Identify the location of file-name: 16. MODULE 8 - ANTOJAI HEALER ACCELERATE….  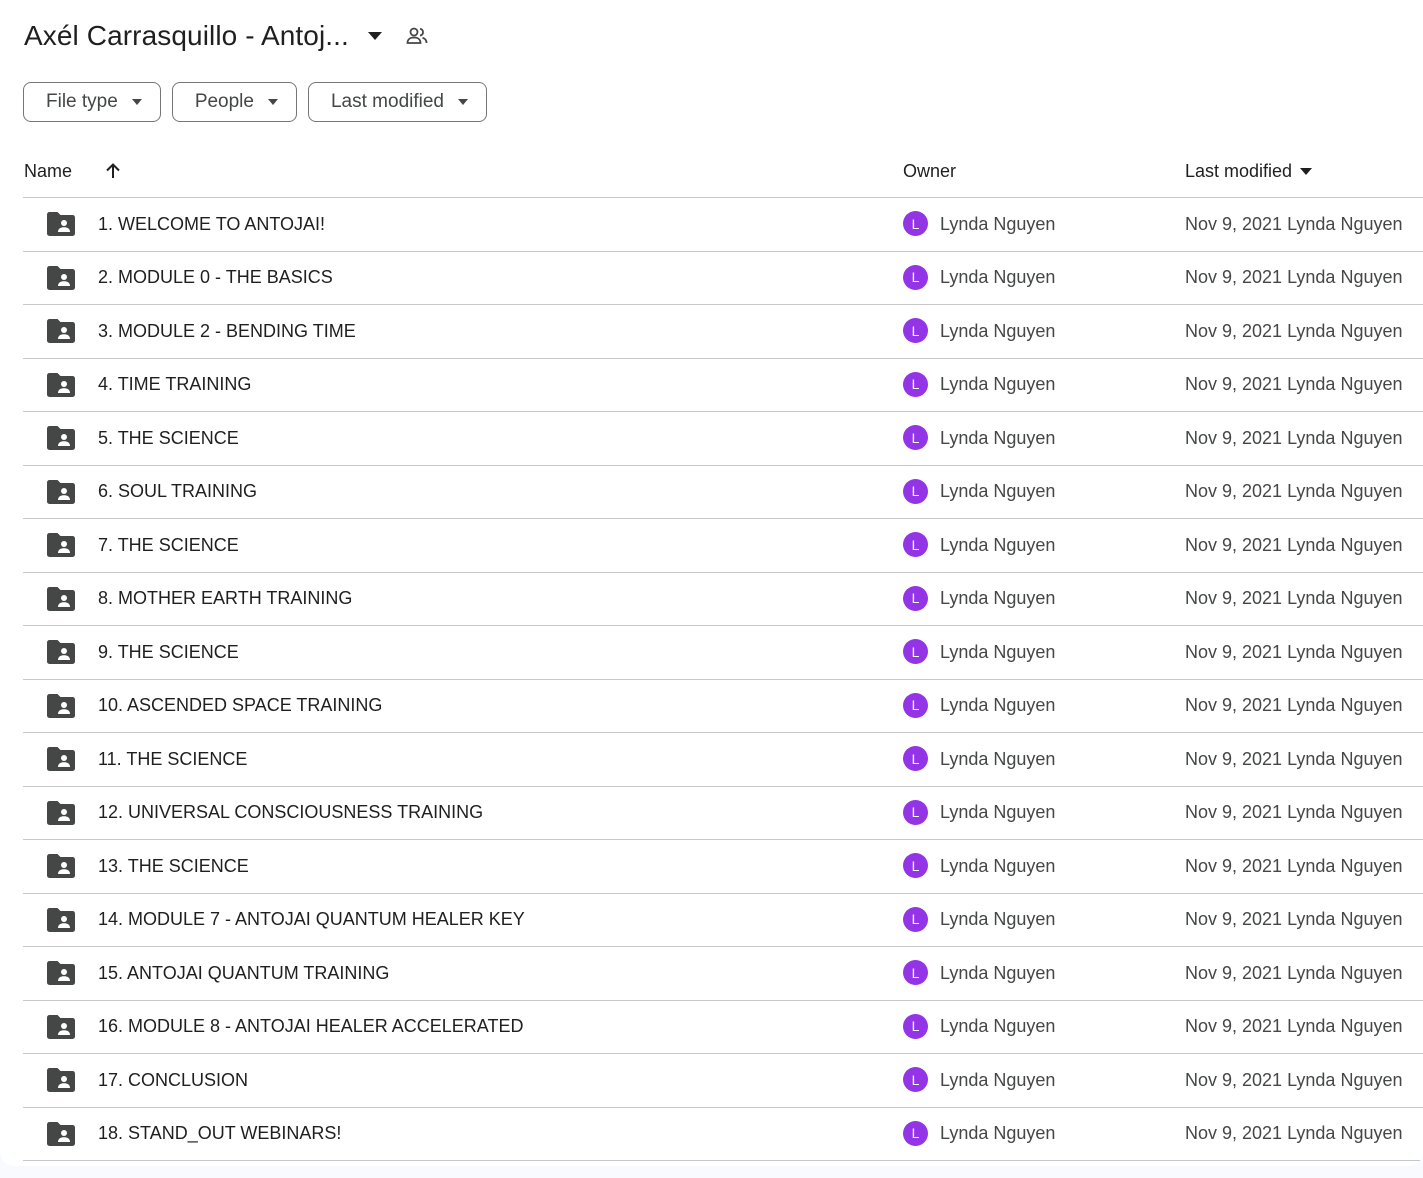
(311, 1026).